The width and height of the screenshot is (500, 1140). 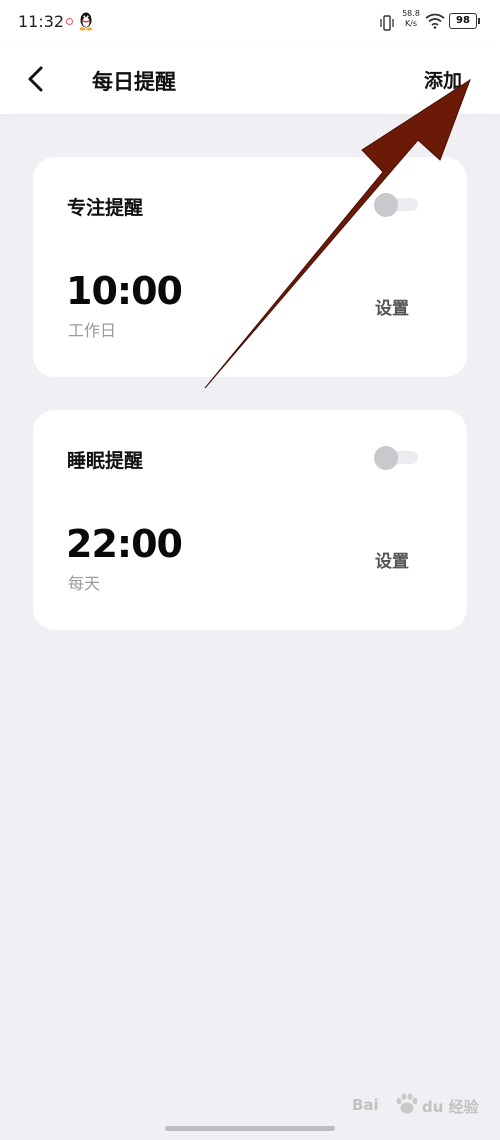 I want to click on battery-indicator: 98, so click(x=464, y=21).